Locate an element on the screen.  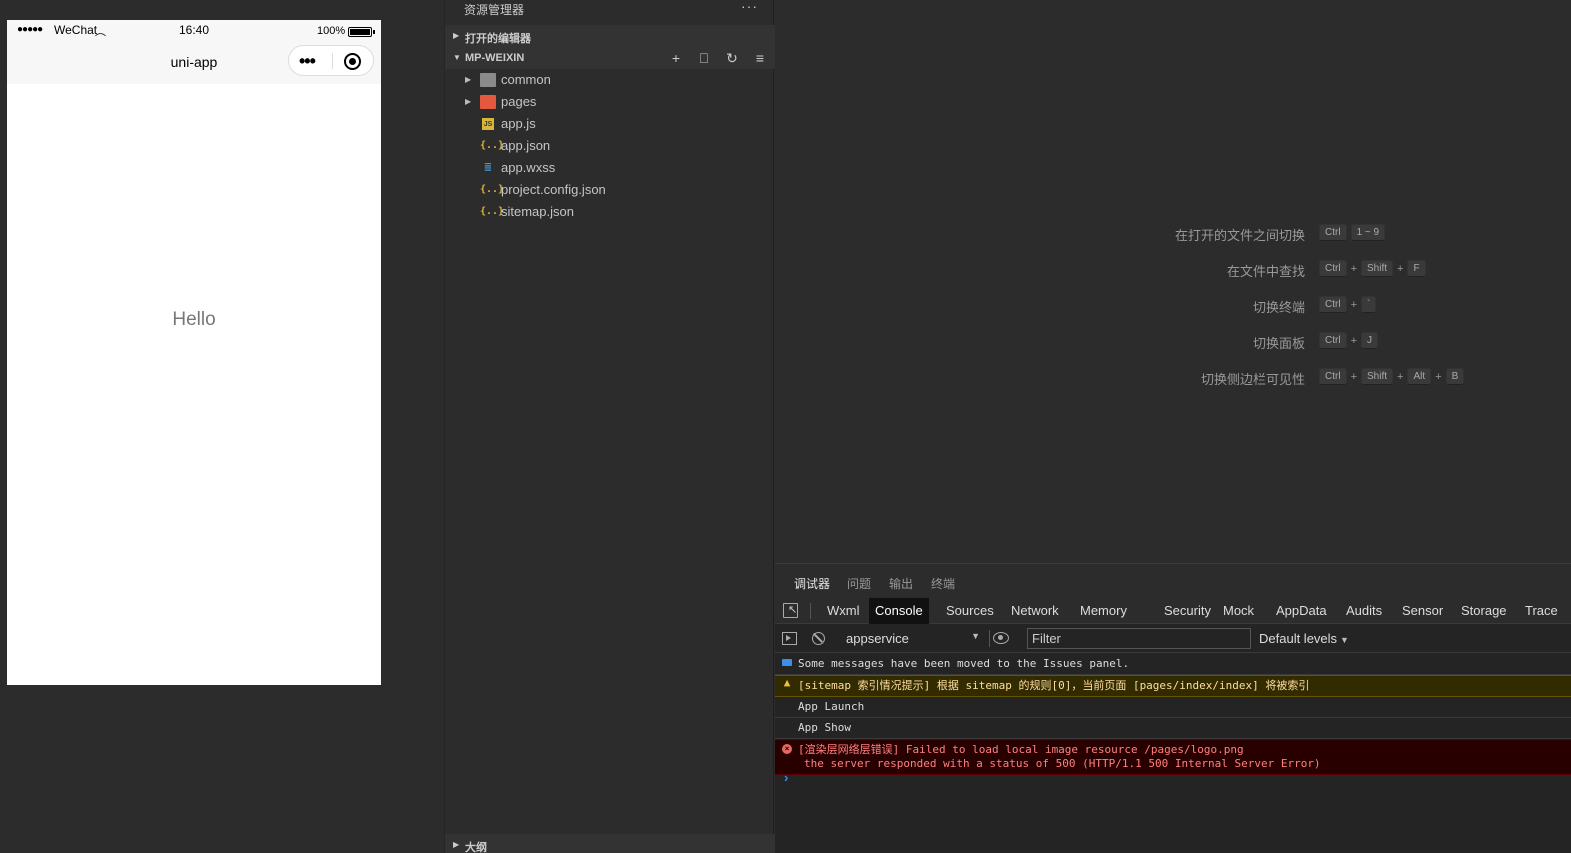
tree-item-app-wxss: ≣ app.wxss is located at coordinates (610, 168).